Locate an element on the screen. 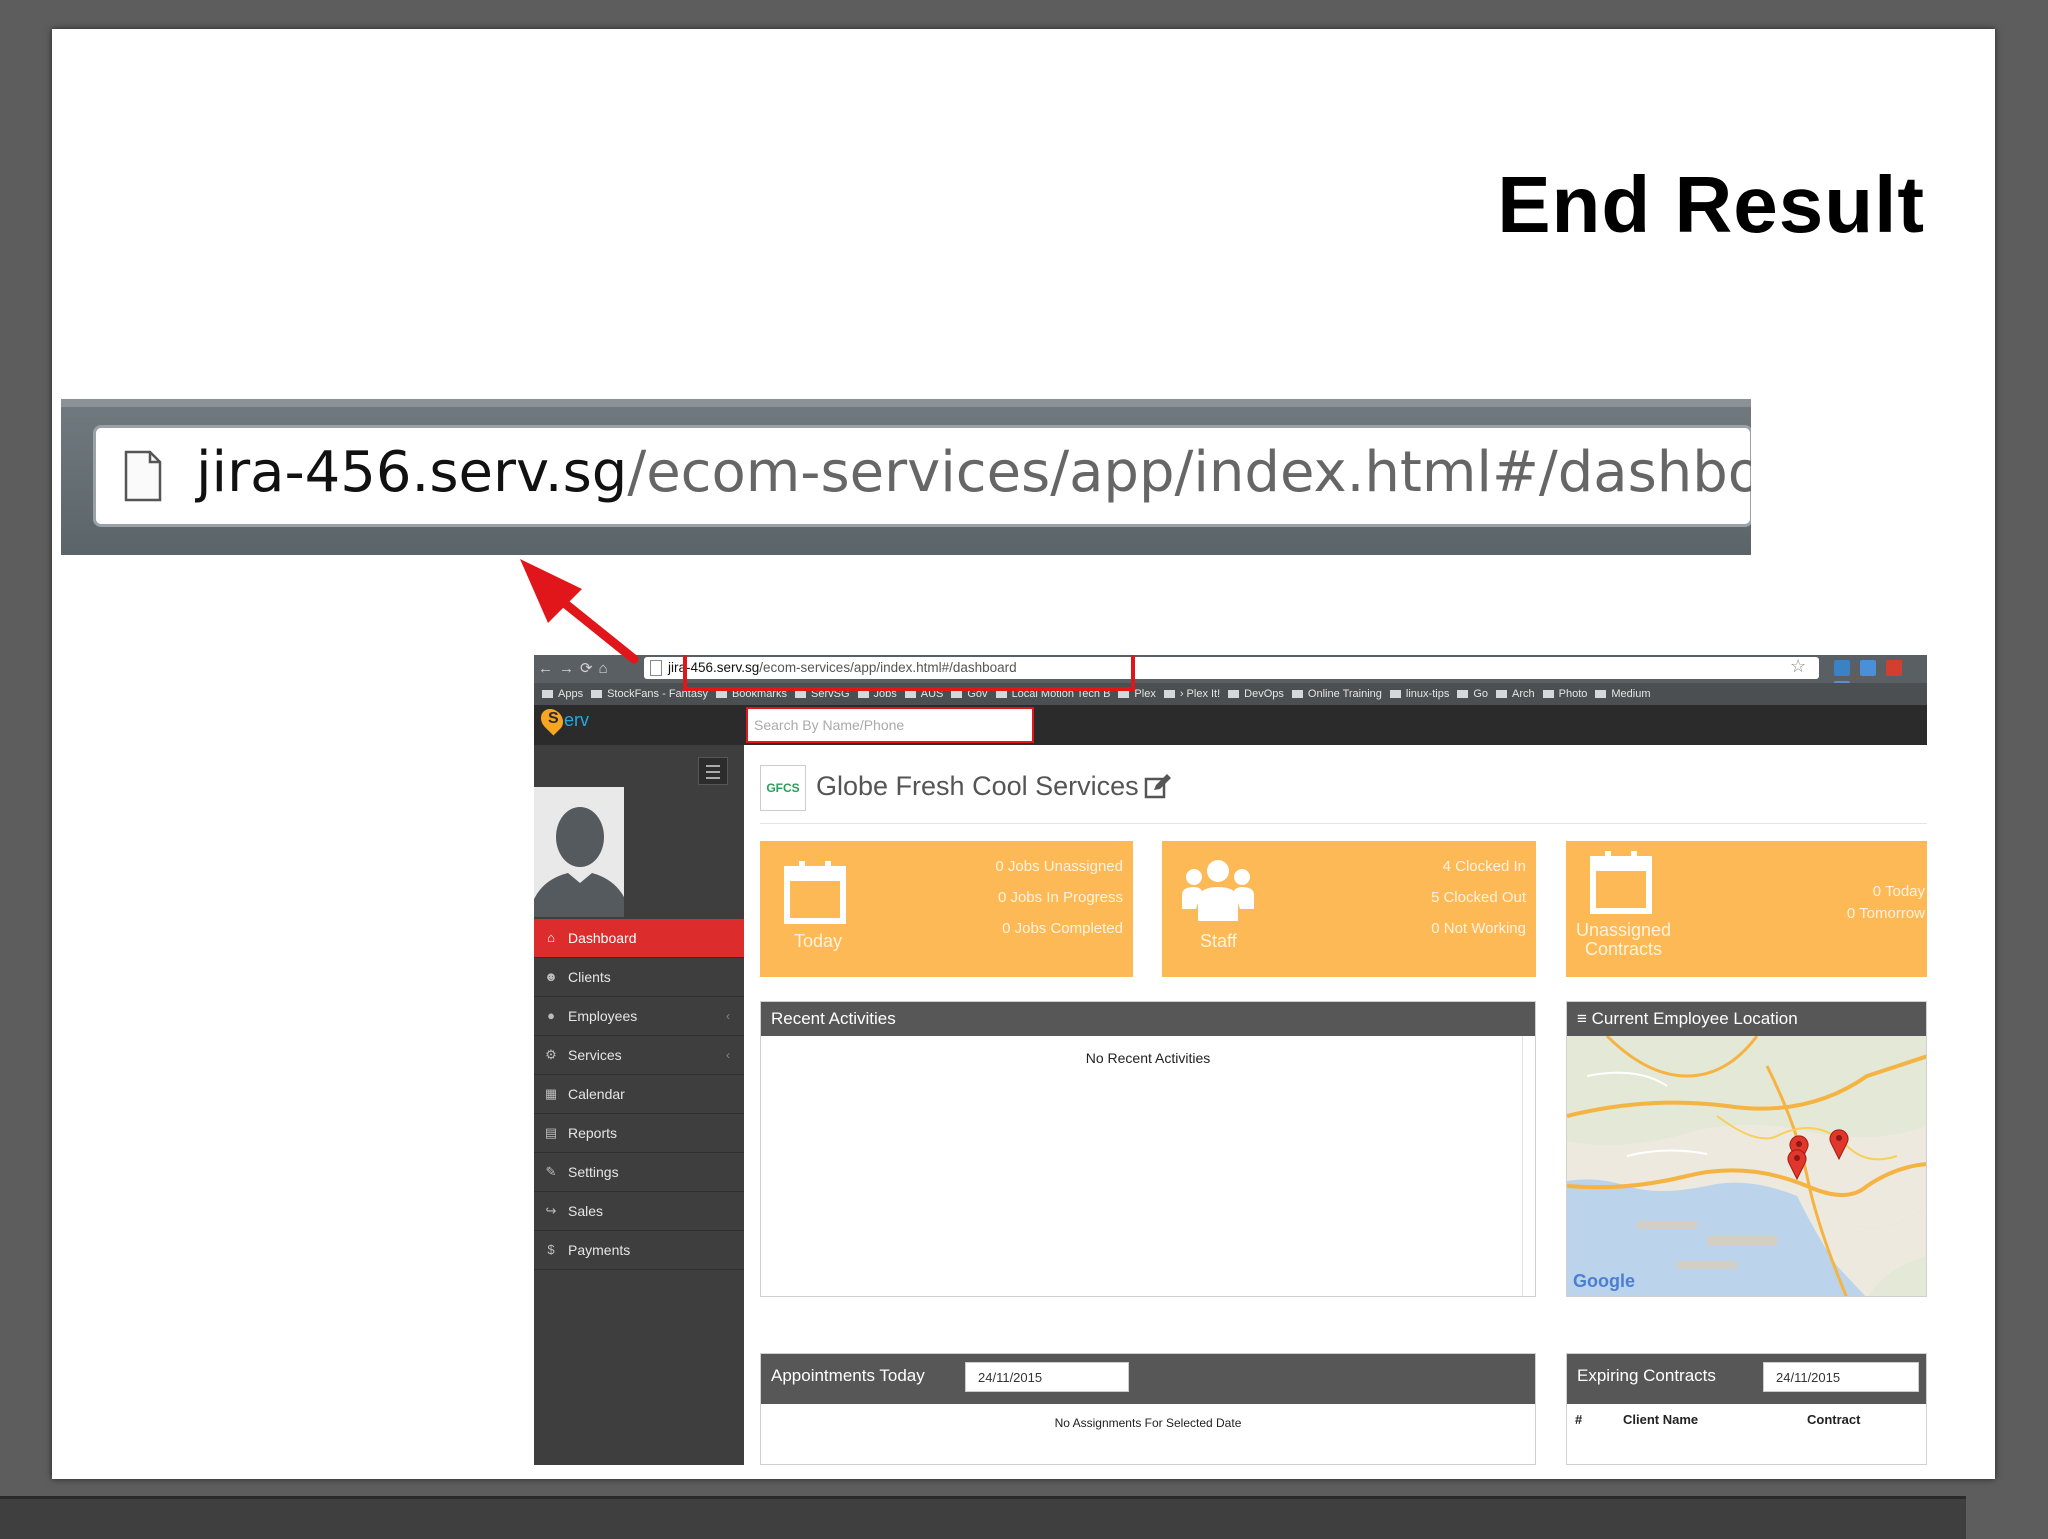 The image size is (2048, 1539). map-graphic is located at coordinates (1746, 1166).